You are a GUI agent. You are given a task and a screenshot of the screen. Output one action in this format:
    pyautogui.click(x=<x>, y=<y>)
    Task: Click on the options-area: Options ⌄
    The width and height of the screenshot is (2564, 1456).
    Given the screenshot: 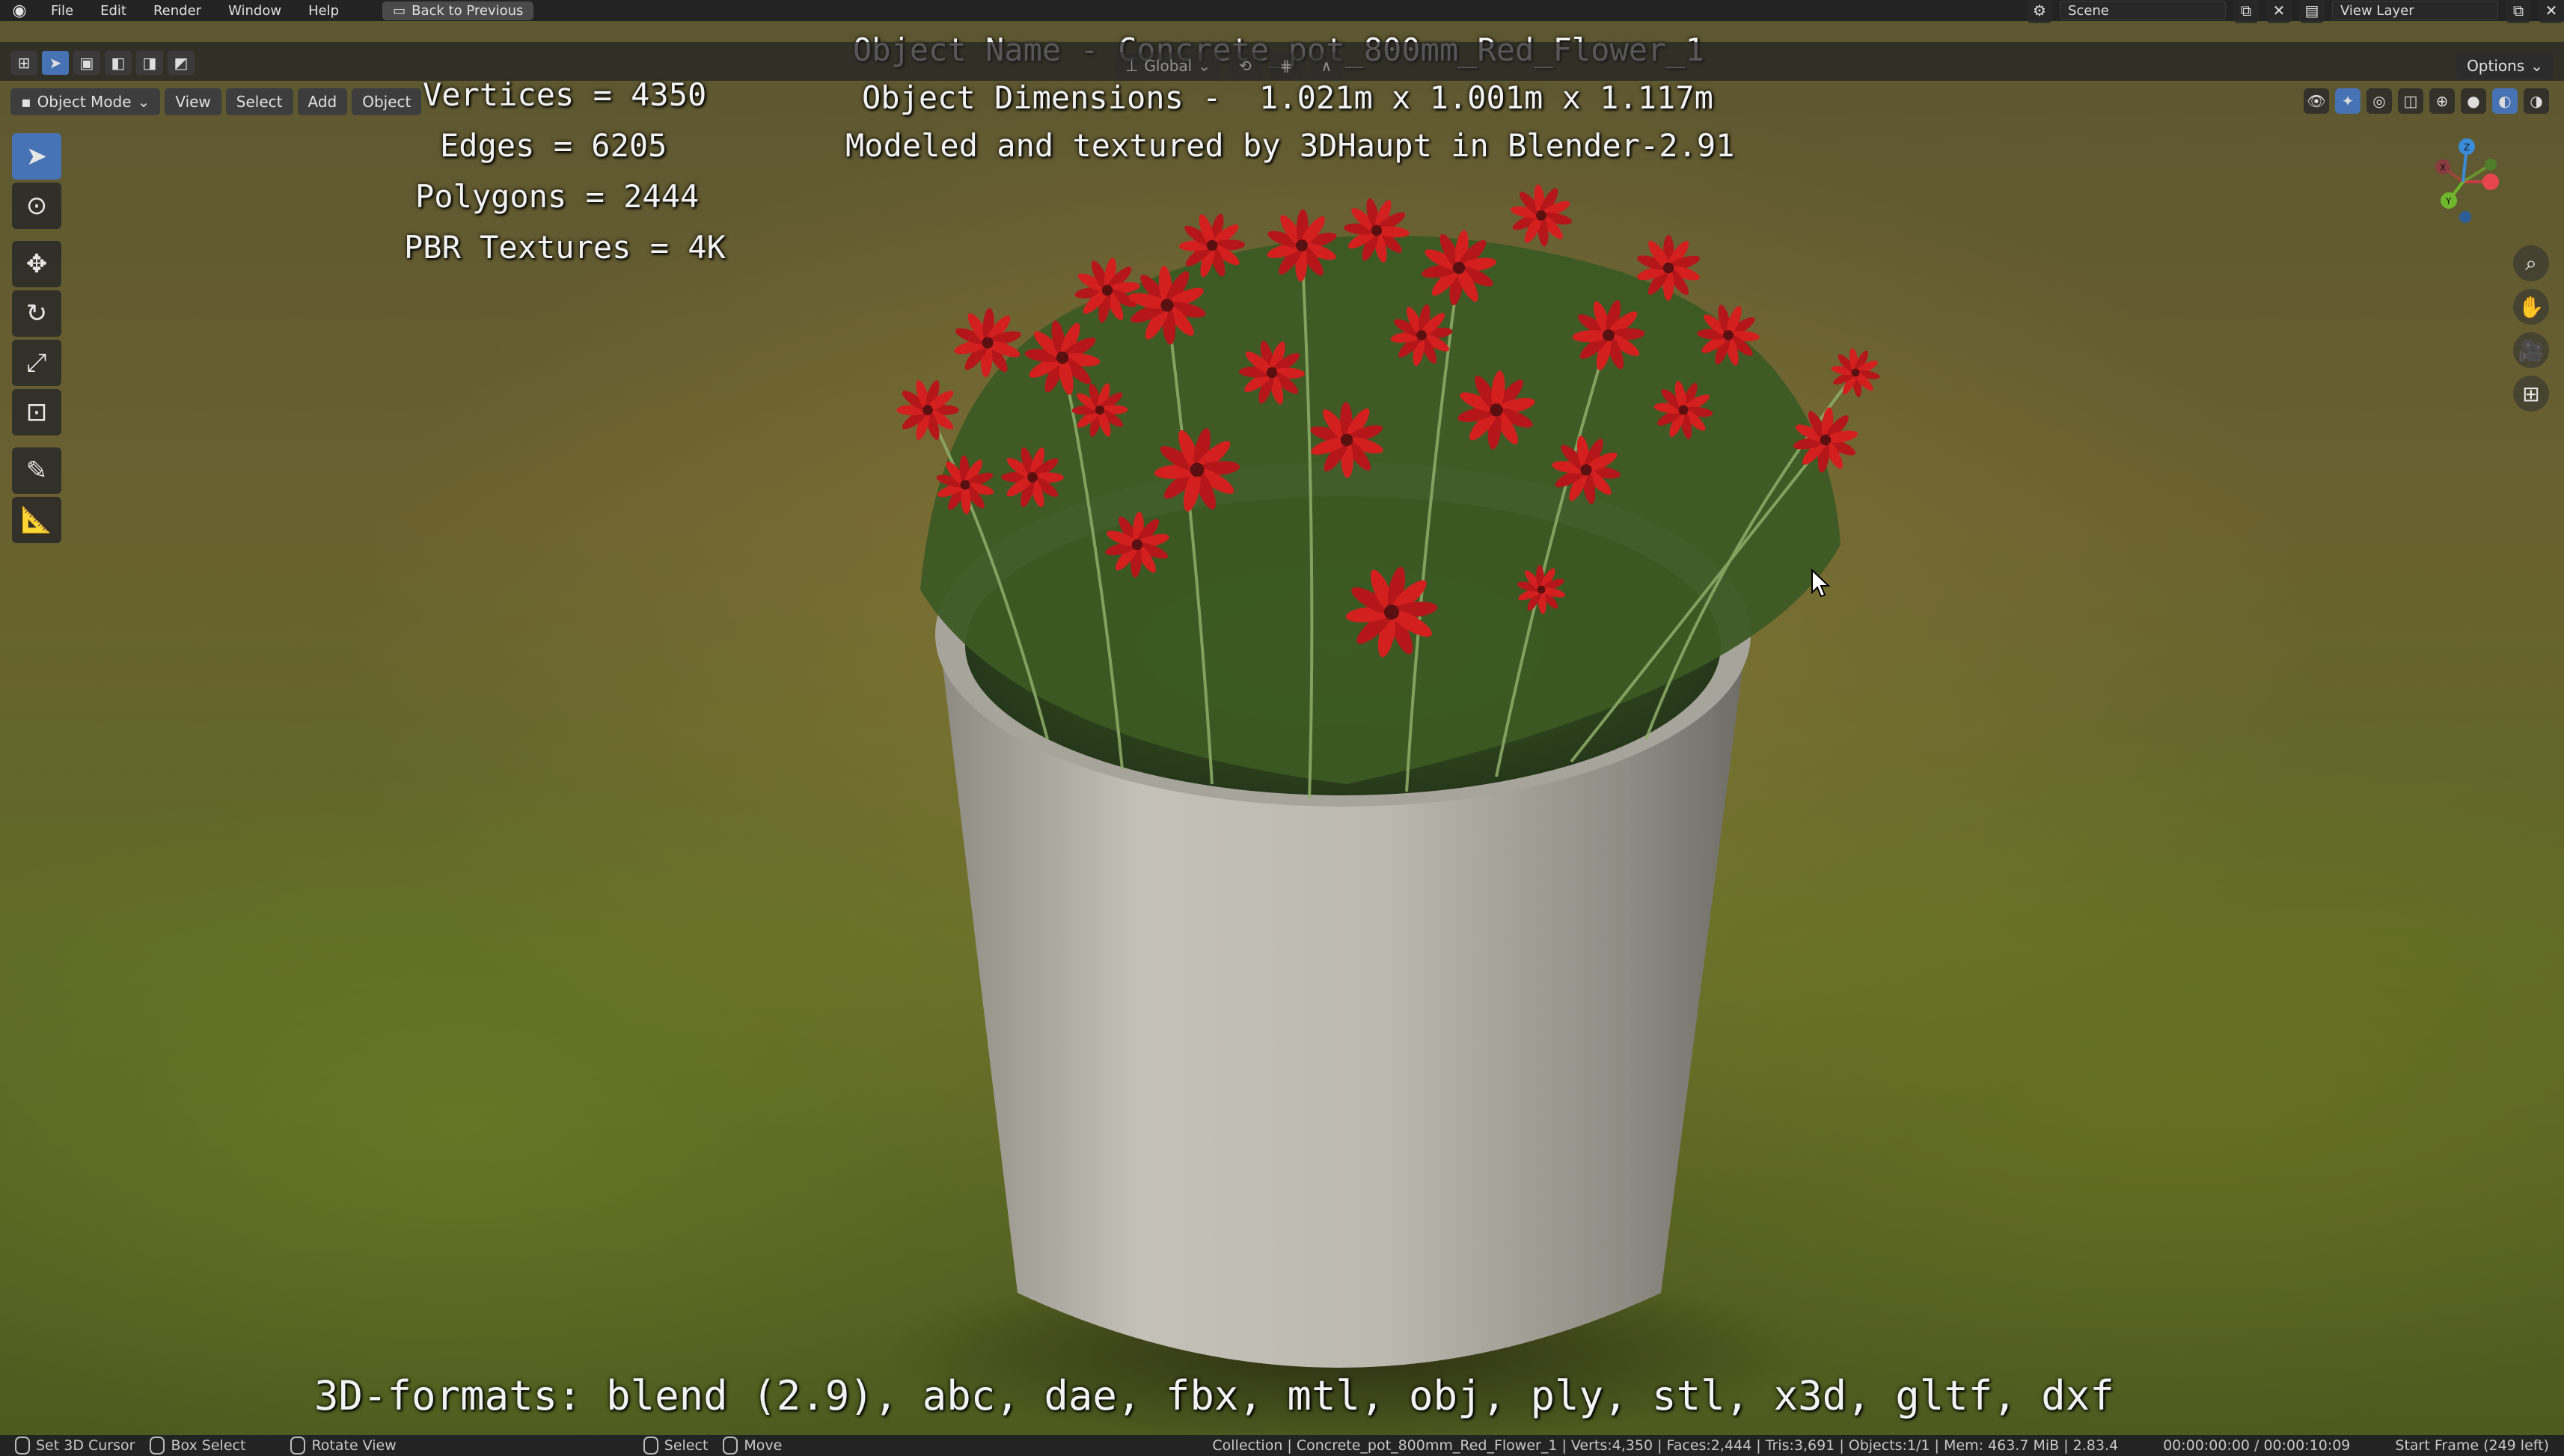 What is the action you would take?
    pyautogui.click(x=2505, y=65)
    